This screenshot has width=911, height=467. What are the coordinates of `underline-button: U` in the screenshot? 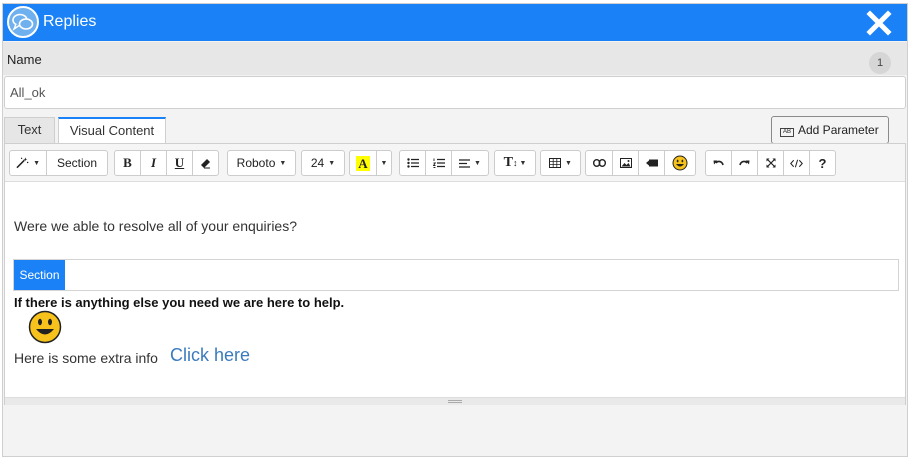 It's located at (179, 163).